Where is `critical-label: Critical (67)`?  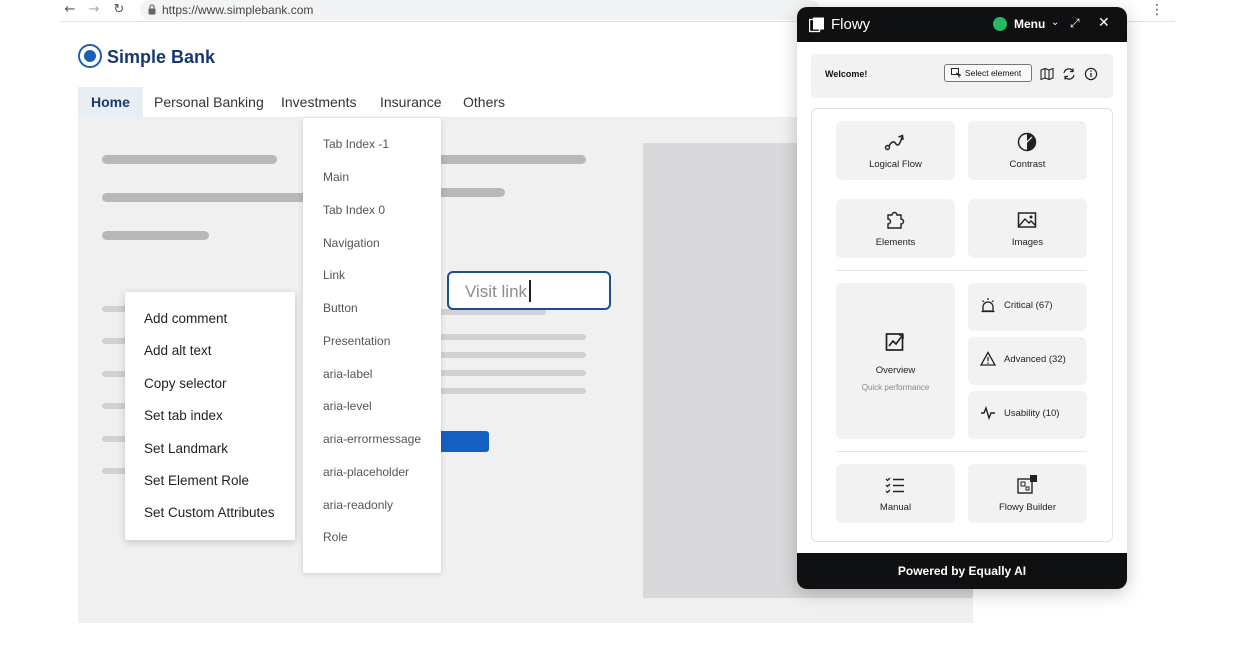
critical-label: Critical (67) is located at coordinates (1028, 305).